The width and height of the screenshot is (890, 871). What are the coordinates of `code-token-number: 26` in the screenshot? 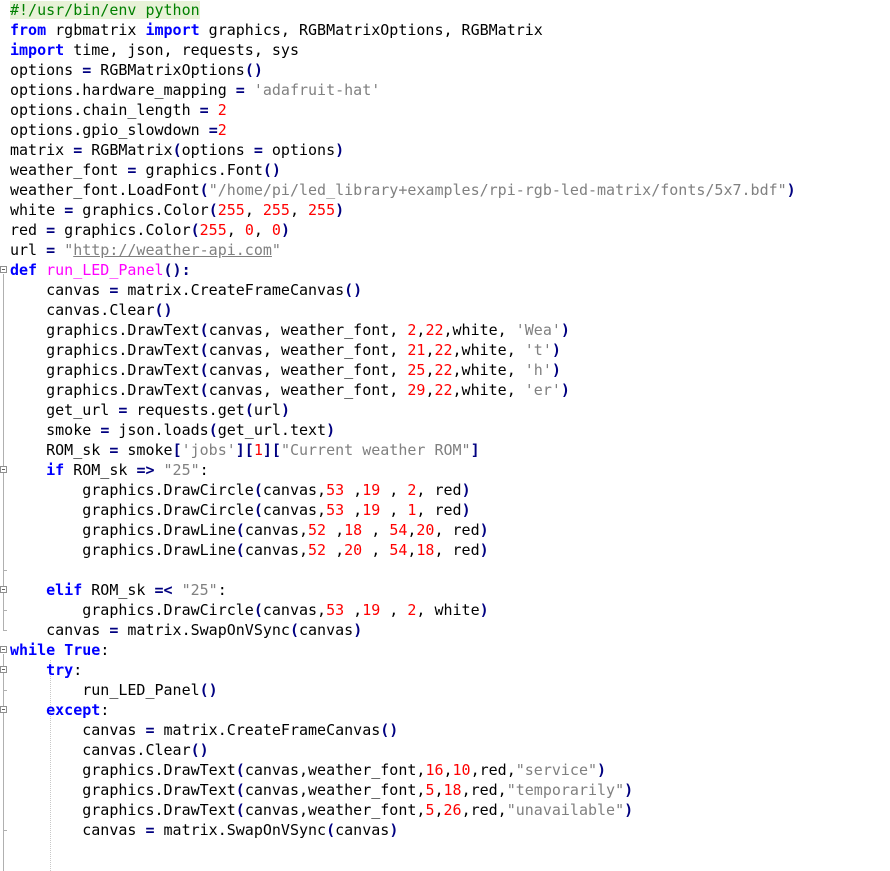 It's located at (452, 810).